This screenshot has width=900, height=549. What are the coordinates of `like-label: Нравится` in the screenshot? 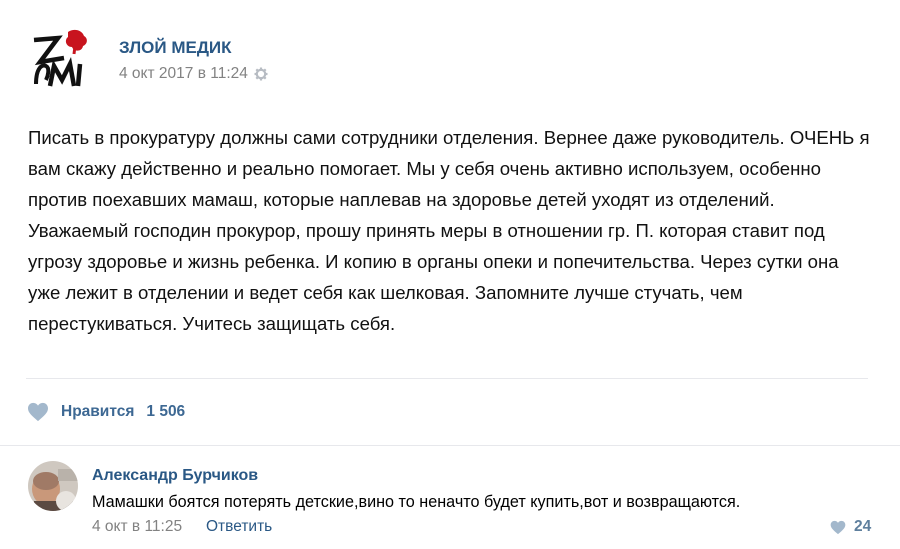 It's located at (98, 411).